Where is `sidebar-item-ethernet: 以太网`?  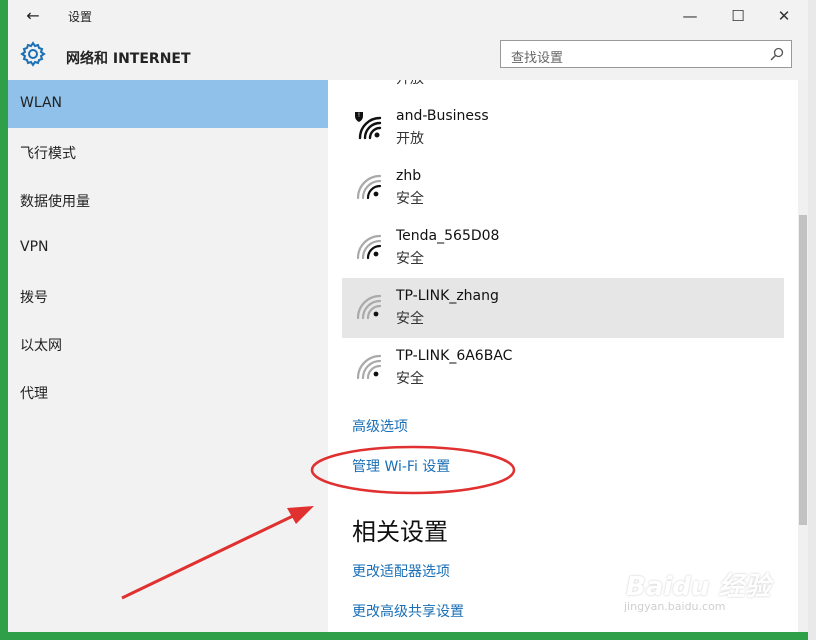 sidebar-item-ethernet: 以太网 is located at coordinates (168, 344).